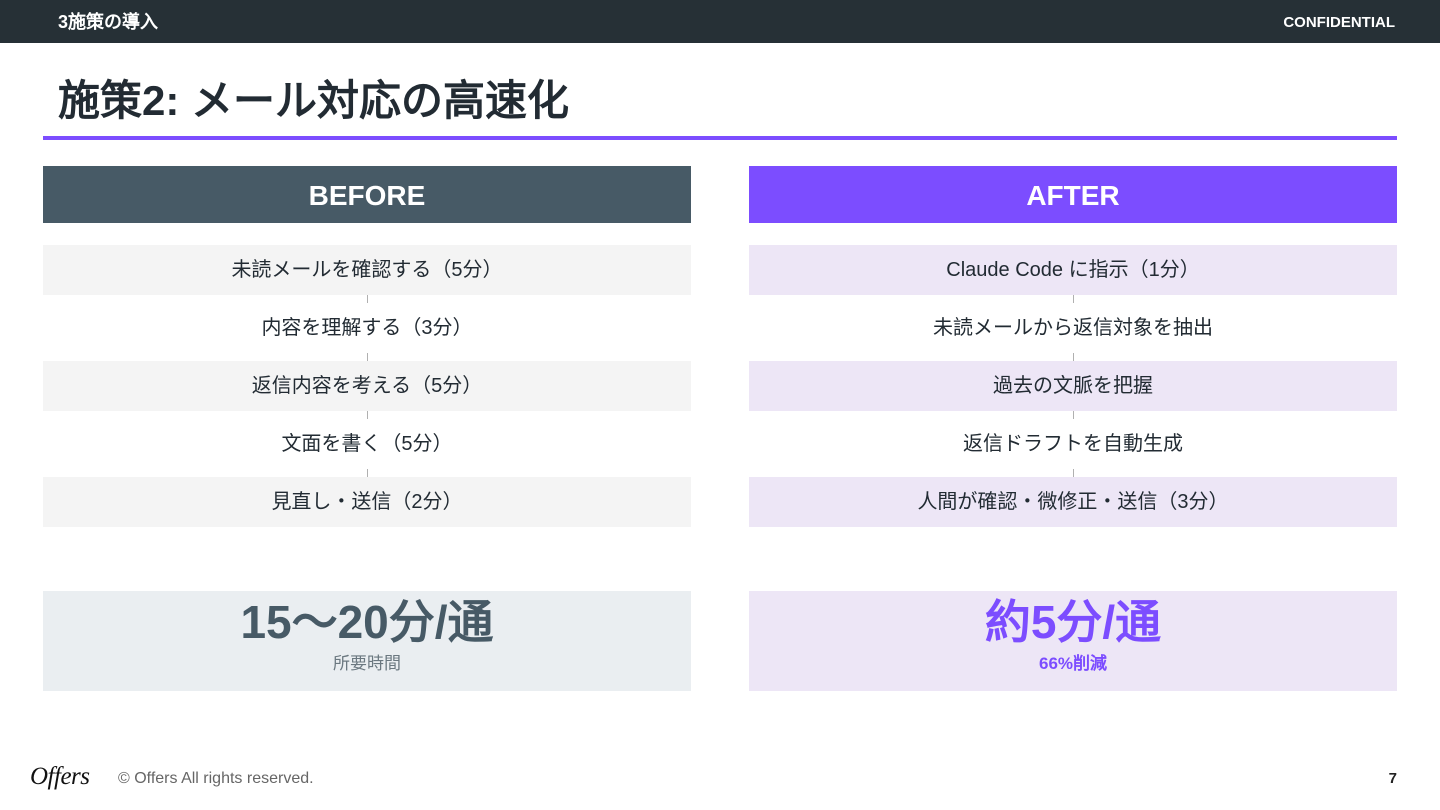 The image size is (1440, 810). I want to click on page-number: 7, so click(1392, 778).